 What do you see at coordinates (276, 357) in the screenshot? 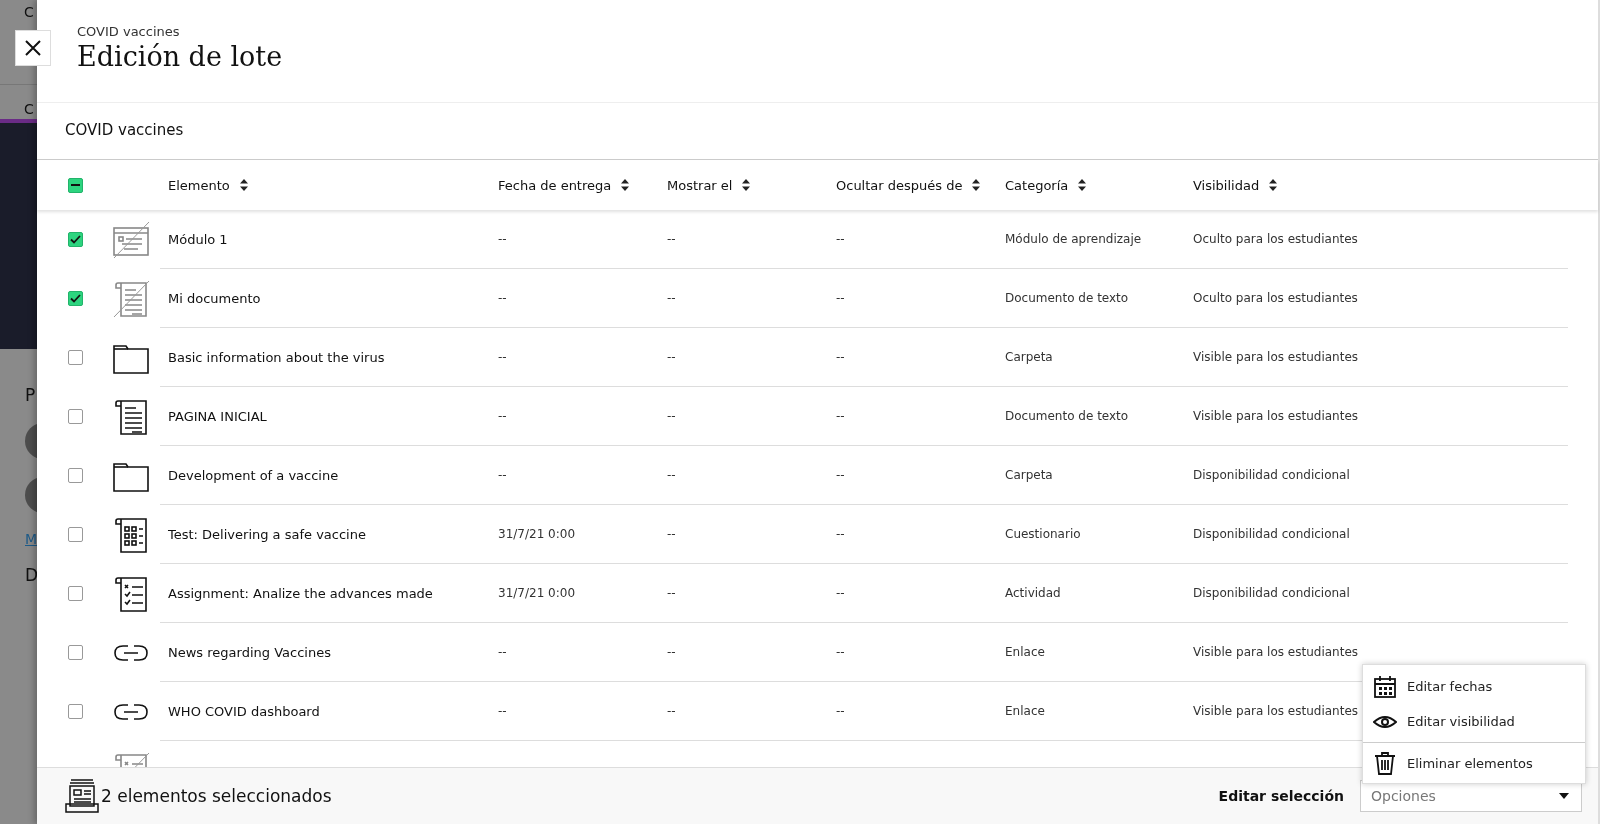
I see `item-title: Basic information about the virus` at bounding box center [276, 357].